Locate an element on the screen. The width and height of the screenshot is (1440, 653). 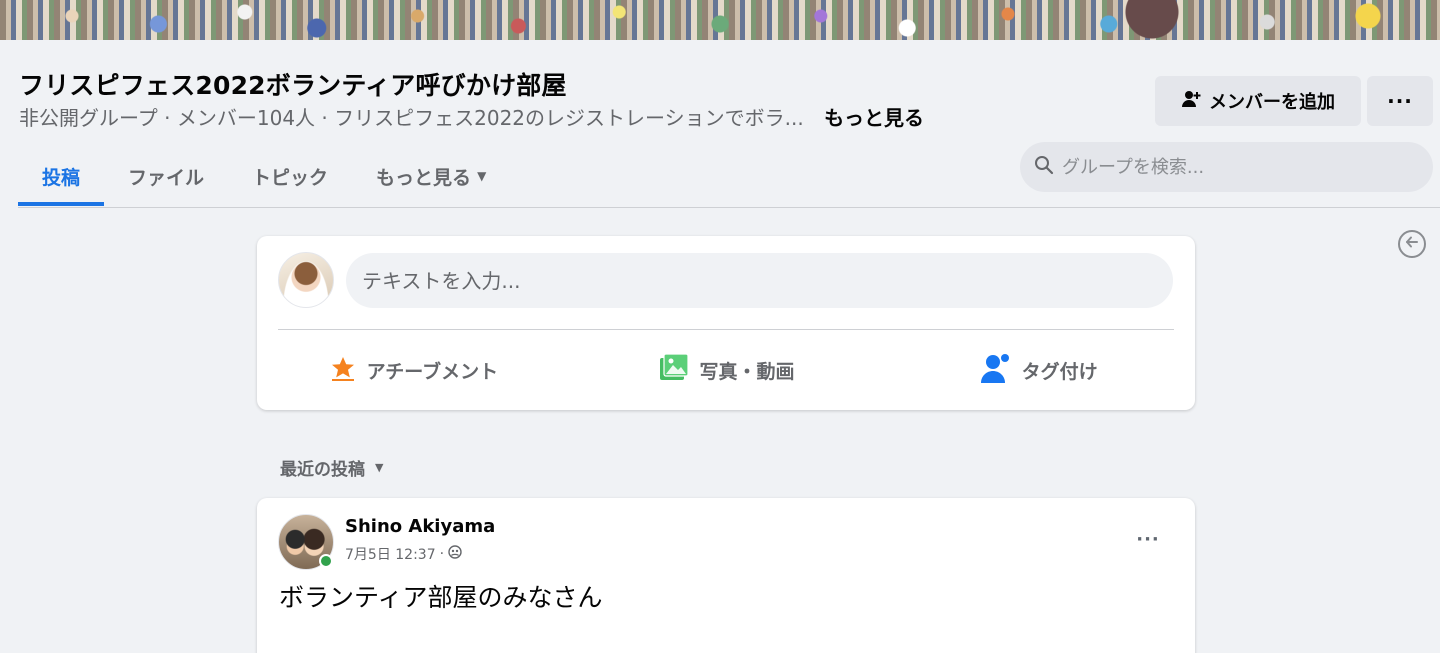
post-meta: 7月5日 12:37 · is located at coordinates (403, 554).